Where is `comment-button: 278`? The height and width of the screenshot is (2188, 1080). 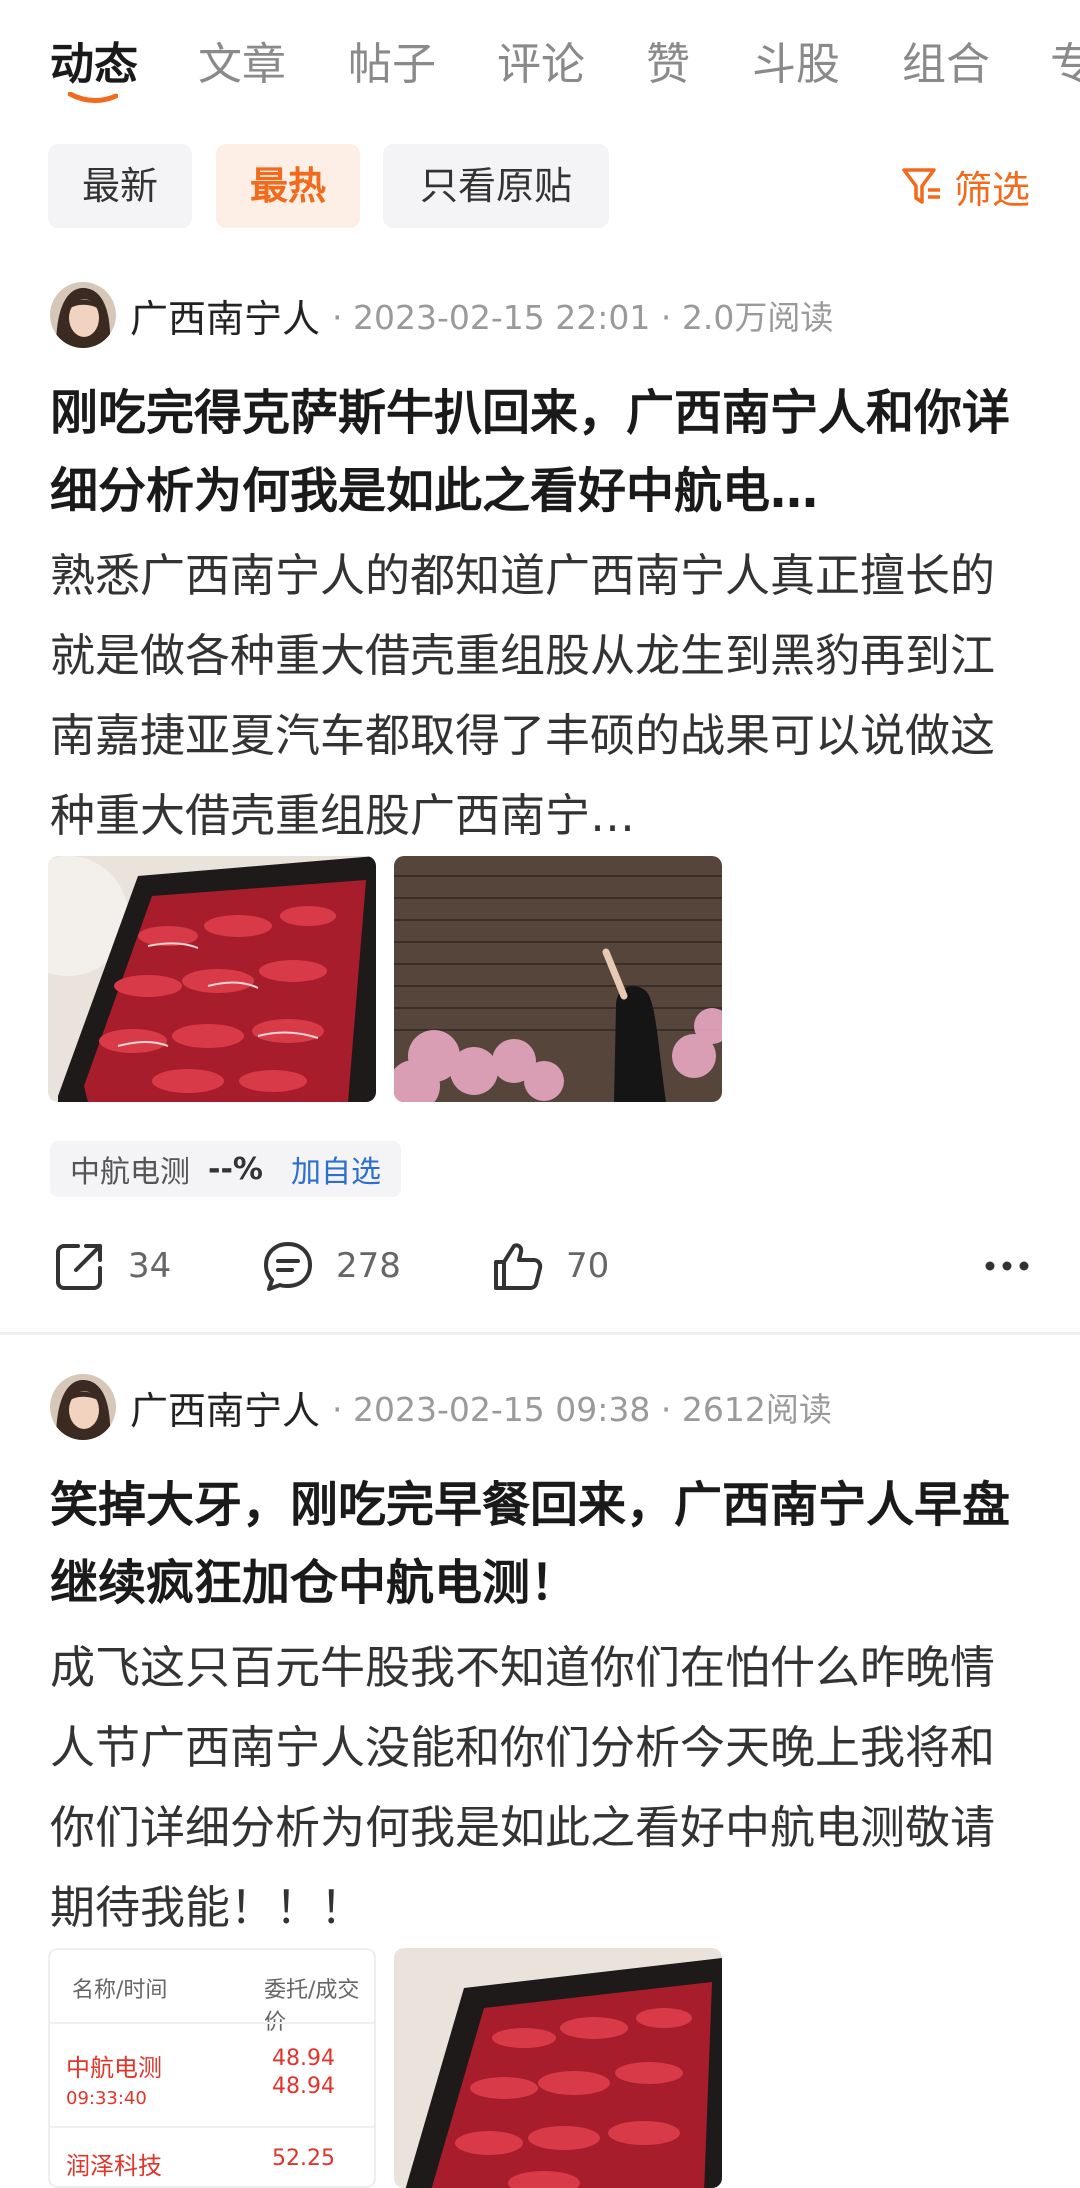
comment-button: 278 is located at coordinates (330, 1266).